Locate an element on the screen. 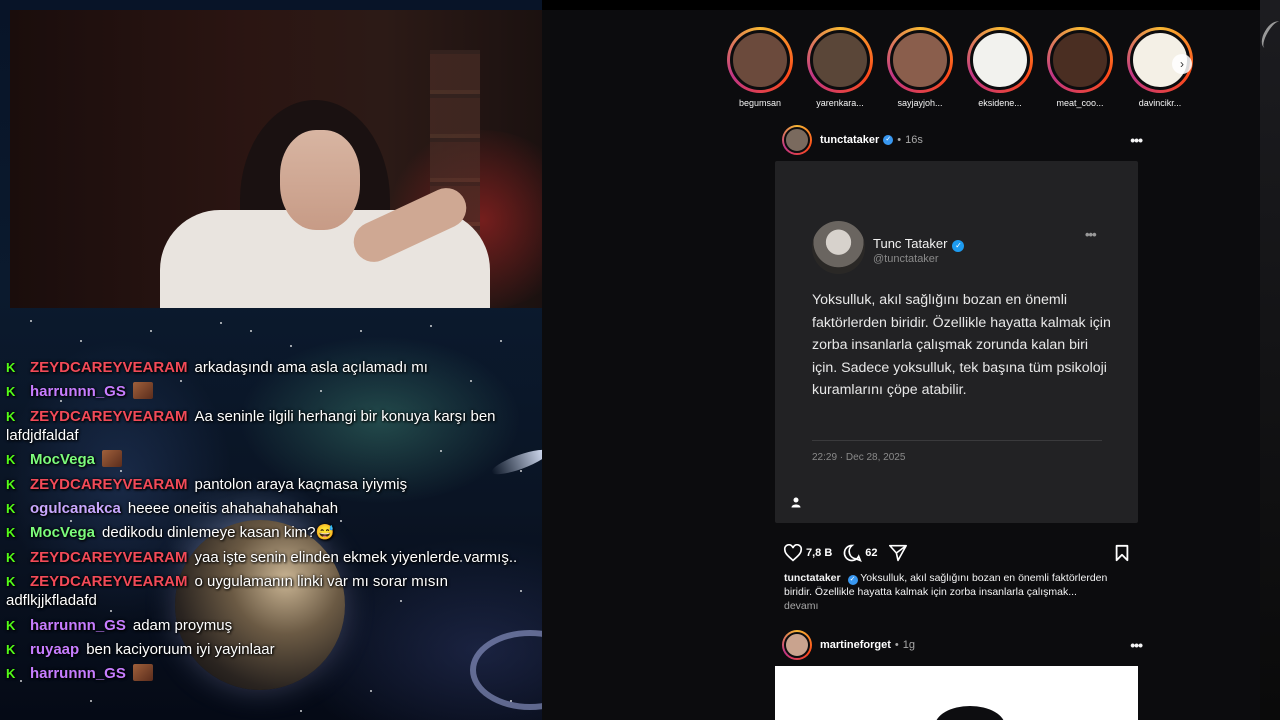  chat-text: pantolon araya kaçmasa iyiymiş is located at coordinates (301, 484).